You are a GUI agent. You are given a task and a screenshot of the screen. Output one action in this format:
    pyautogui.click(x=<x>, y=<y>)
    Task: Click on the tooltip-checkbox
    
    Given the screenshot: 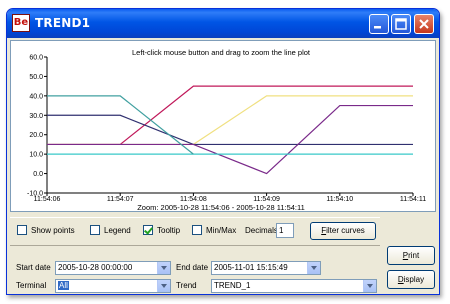 What is the action you would take?
    pyautogui.click(x=148, y=230)
    